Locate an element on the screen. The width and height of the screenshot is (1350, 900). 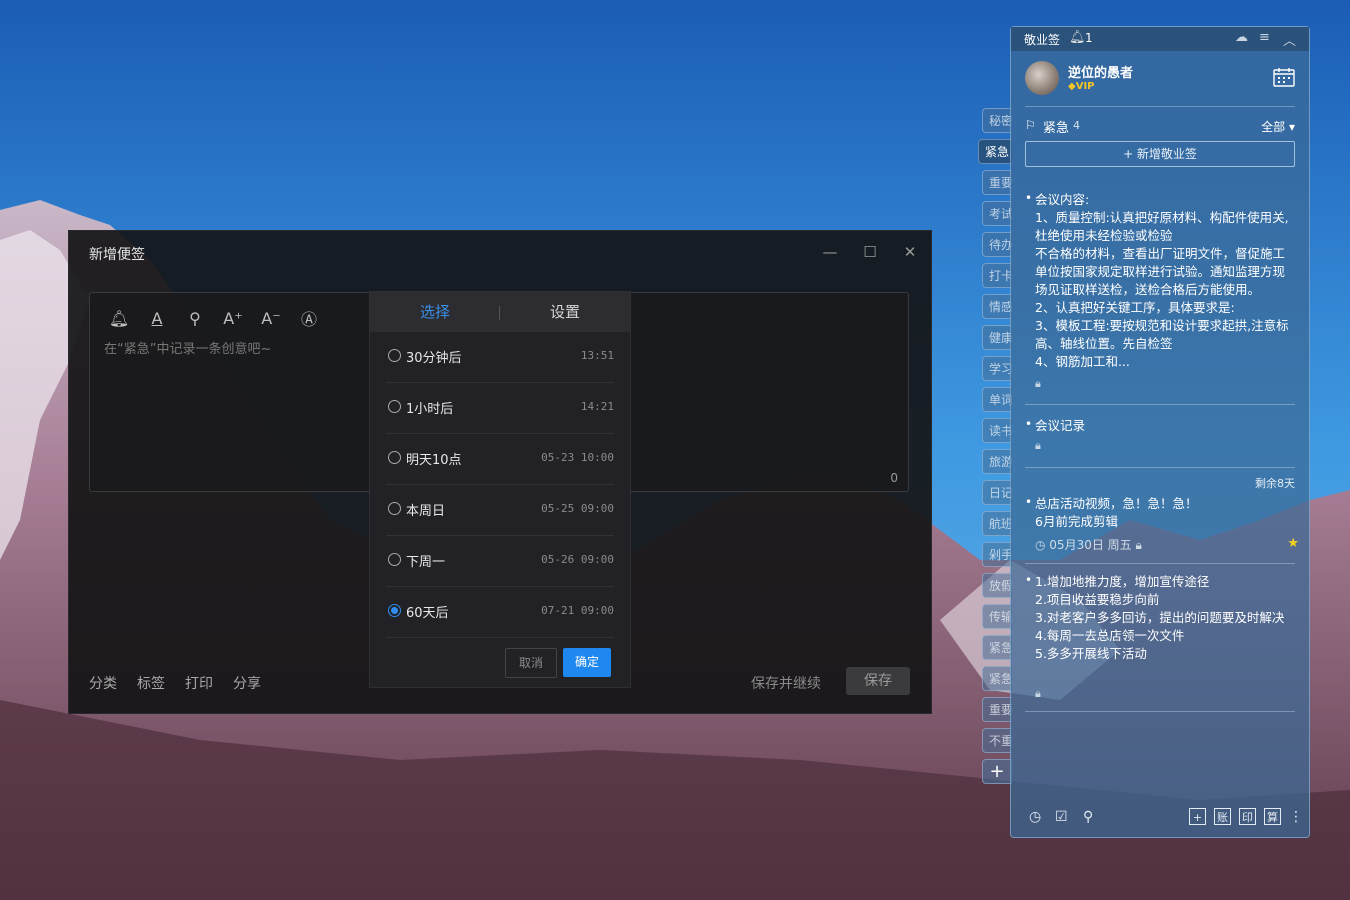
minimize-icon: — is located at coordinates (830, 252).